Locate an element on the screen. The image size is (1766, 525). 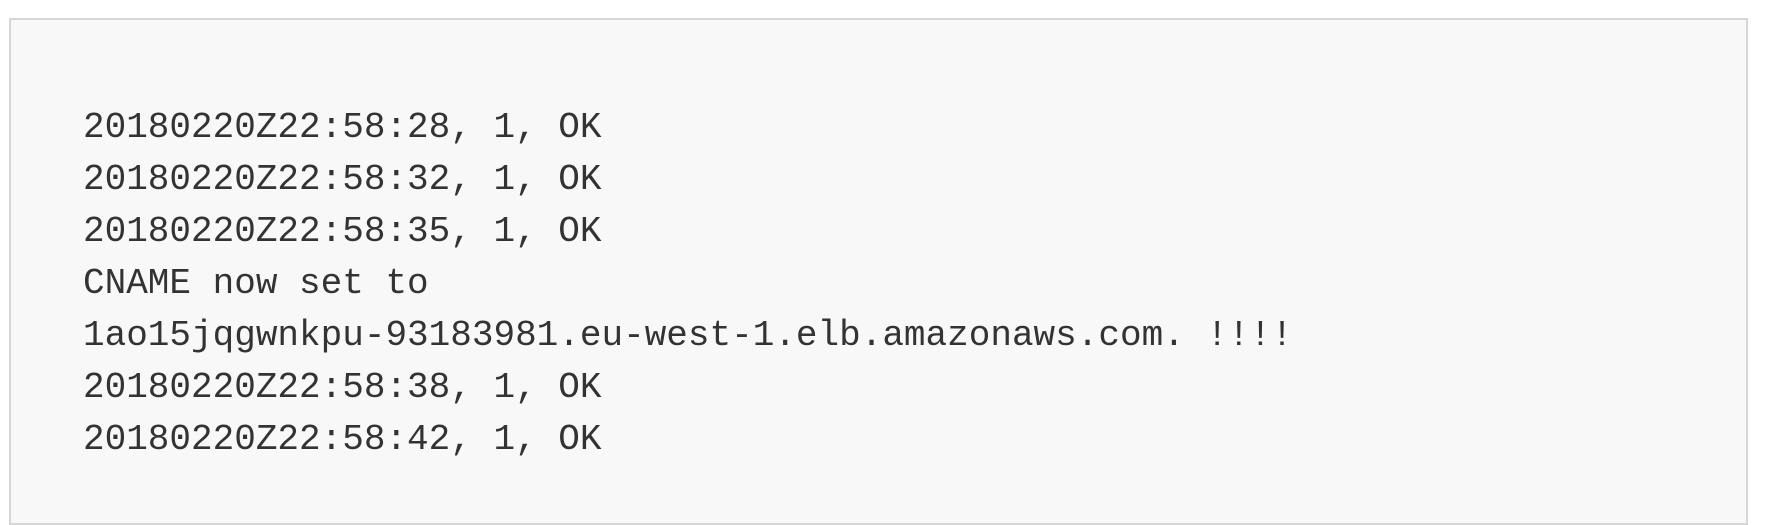
log-line: 20180220Z22:58:32, 1, OK is located at coordinates (342, 179).